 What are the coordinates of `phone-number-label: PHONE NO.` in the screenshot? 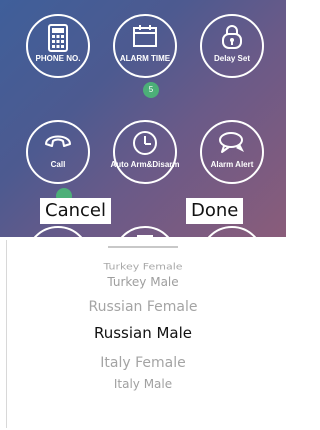 It's located at (58, 58).